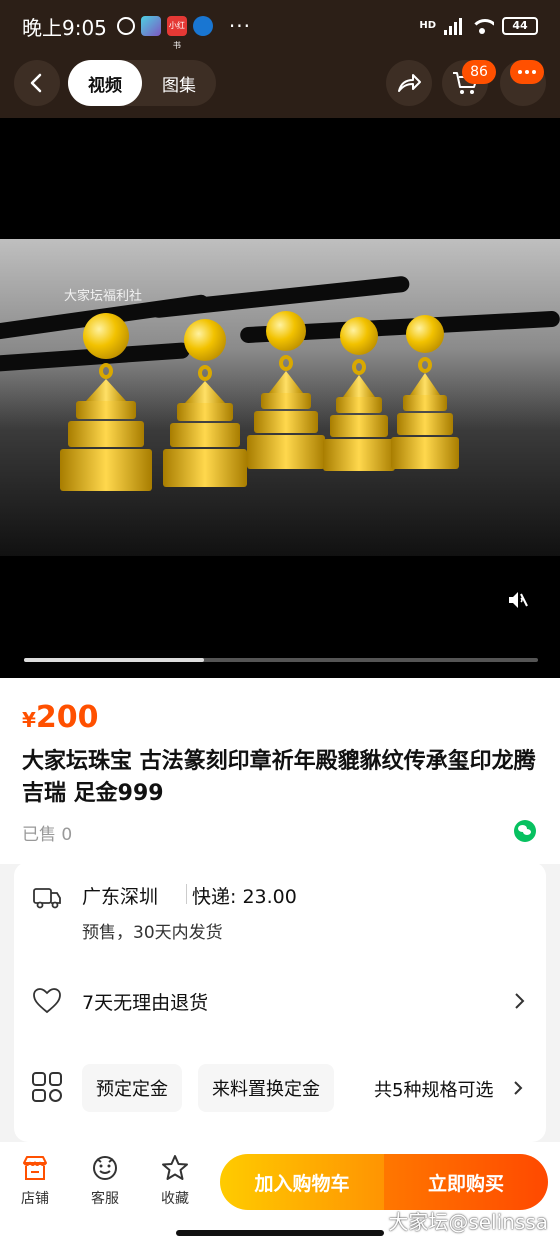  What do you see at coordinates (47, 1087) in the screenshot?
I see `specs-grid-icon` at bounding box center [47, 1087].